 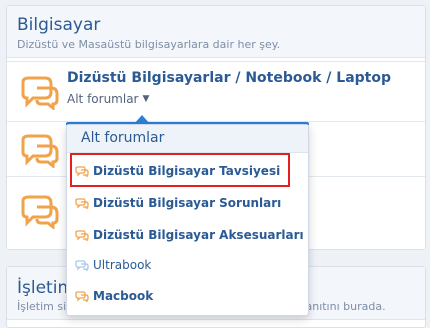 I want to click on subforum-link: Macbook, so click(x=114, y=296).